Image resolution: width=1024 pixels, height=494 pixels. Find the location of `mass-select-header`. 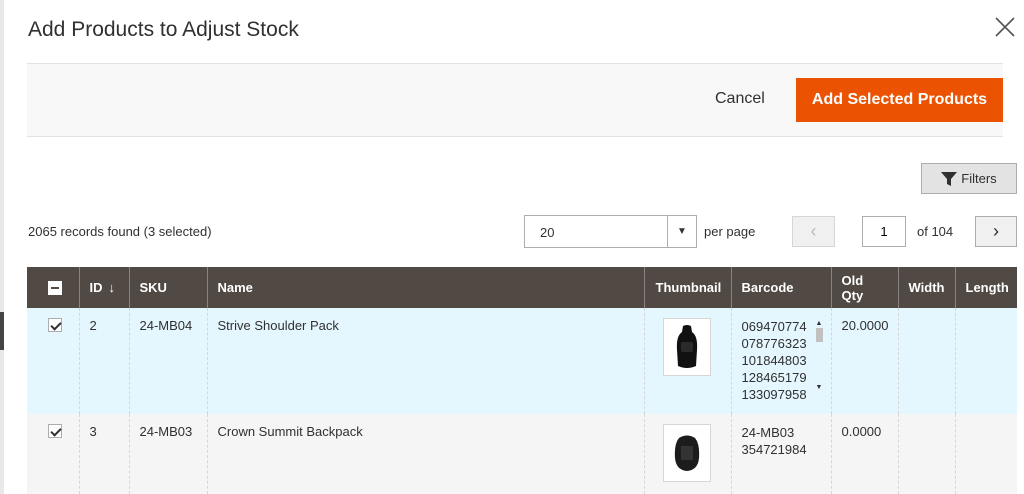

mass-select-header is located at coordinates (53, 287).